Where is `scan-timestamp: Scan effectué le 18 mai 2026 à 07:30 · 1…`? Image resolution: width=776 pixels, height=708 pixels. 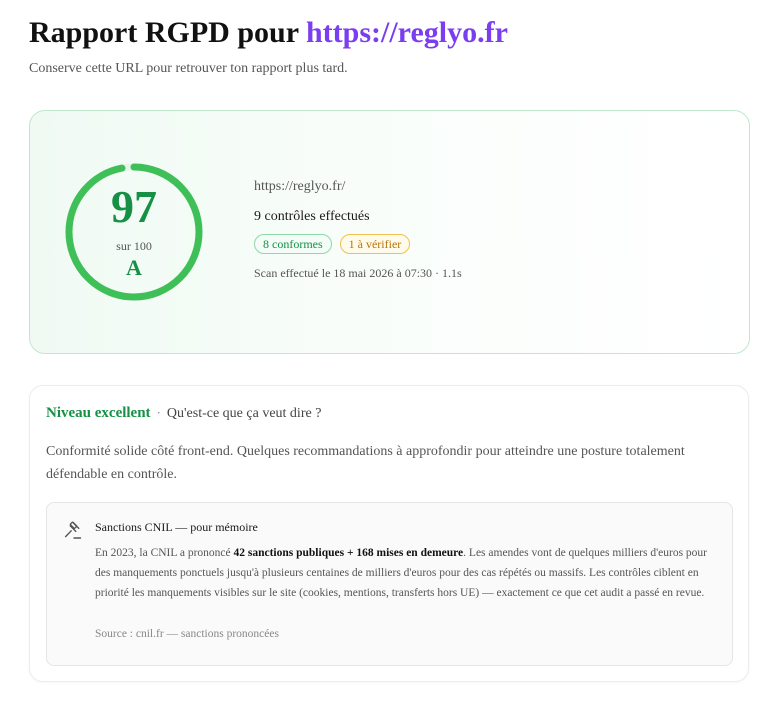
scan-timestamp: Scan effectué le 18 mai 2026 à 07:30 · 1… is located at coordinates (358, 273).